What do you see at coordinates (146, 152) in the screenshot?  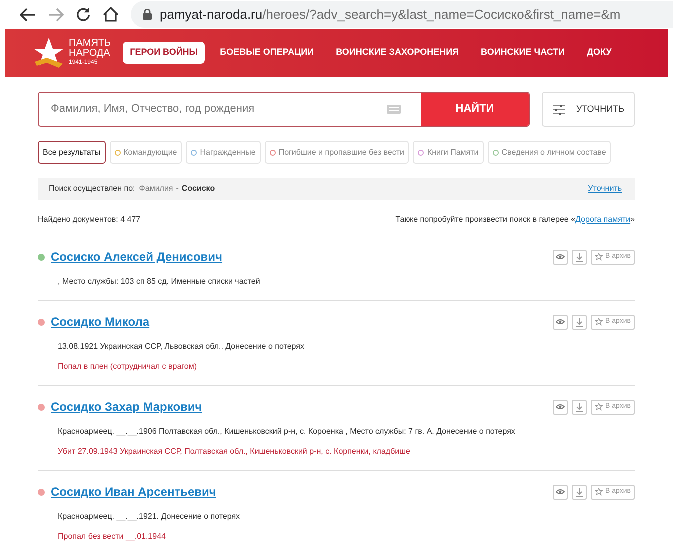 I see `filter-chip: Командующие` at bounding box center [146, 152].